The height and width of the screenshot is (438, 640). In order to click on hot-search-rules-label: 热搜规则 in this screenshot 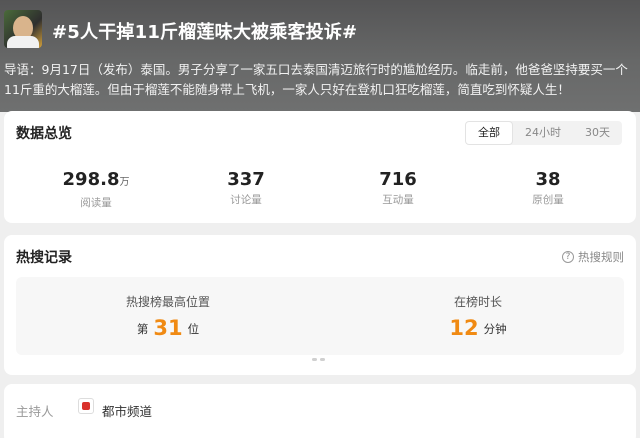, I will do `click(601, 257)`.